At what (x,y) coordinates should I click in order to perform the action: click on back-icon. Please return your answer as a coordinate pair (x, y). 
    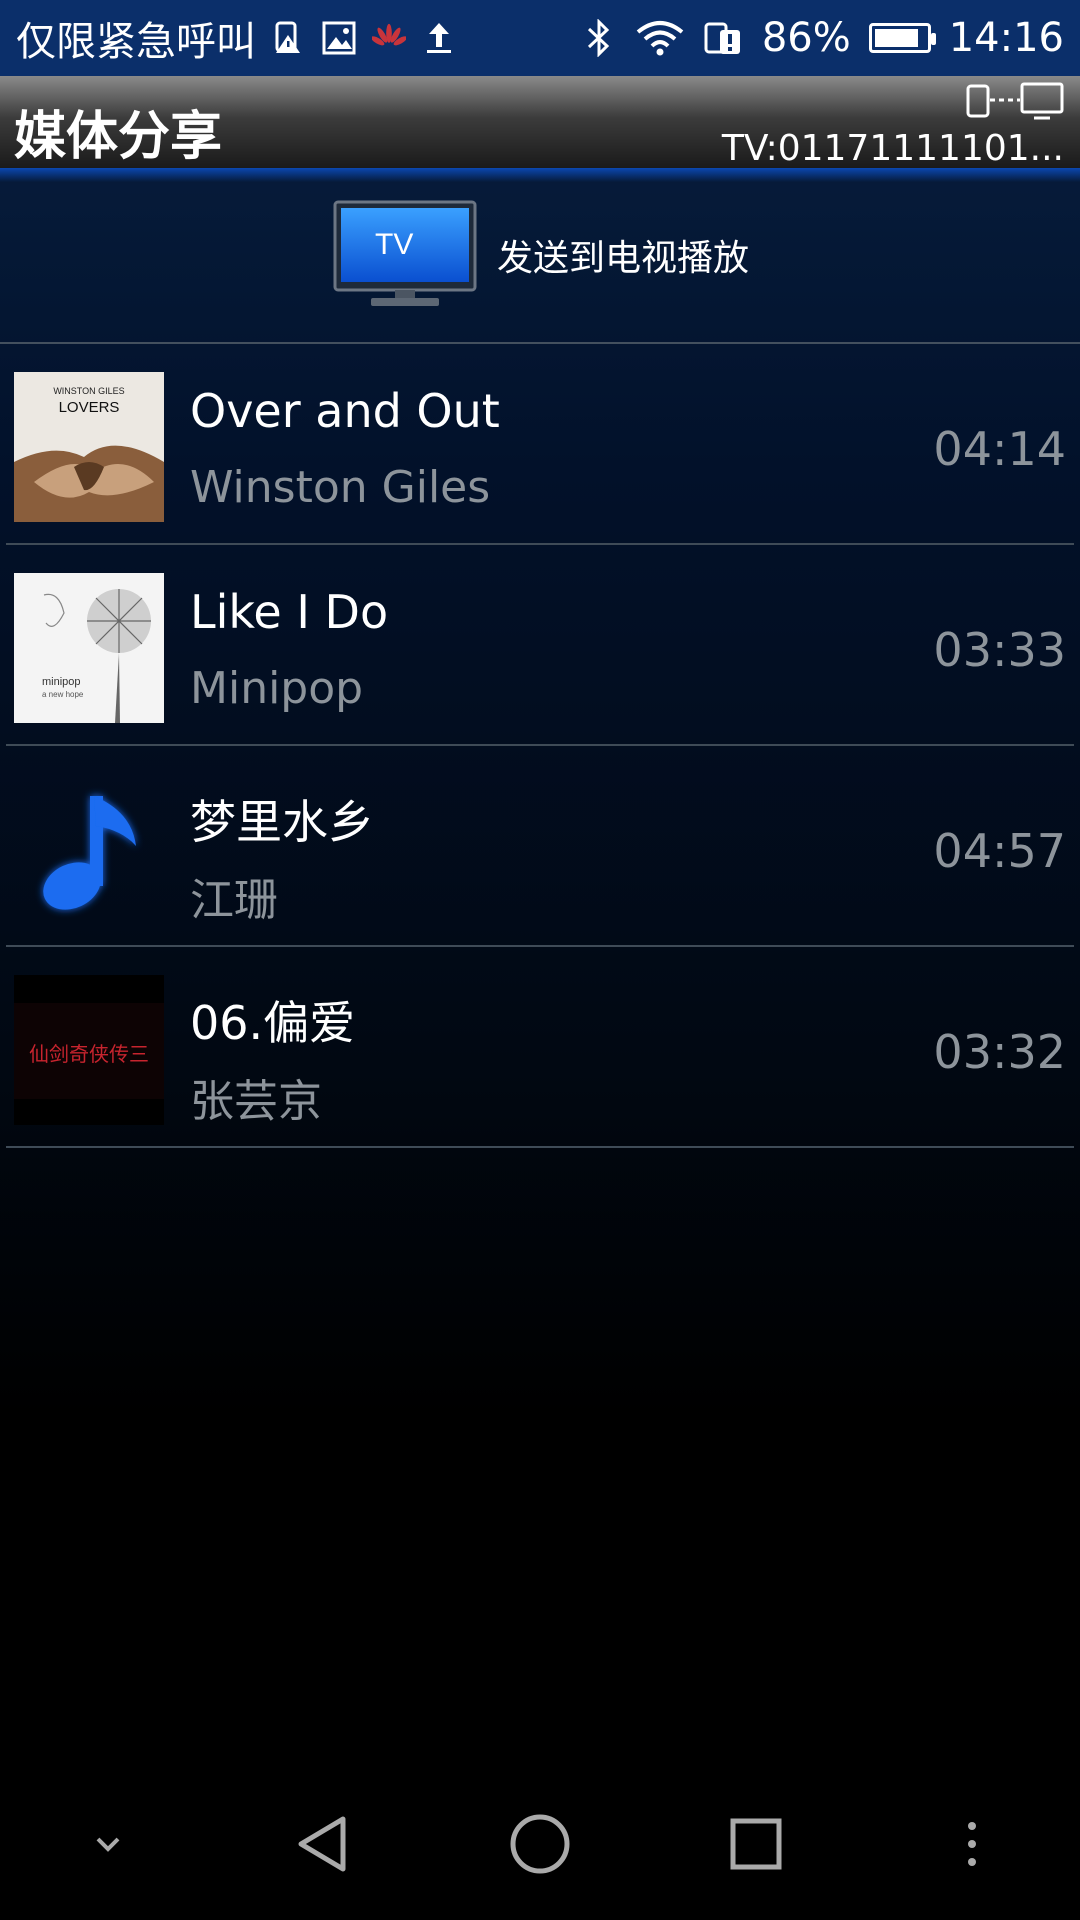
    Looking at the image, I should click on (322, 1844).